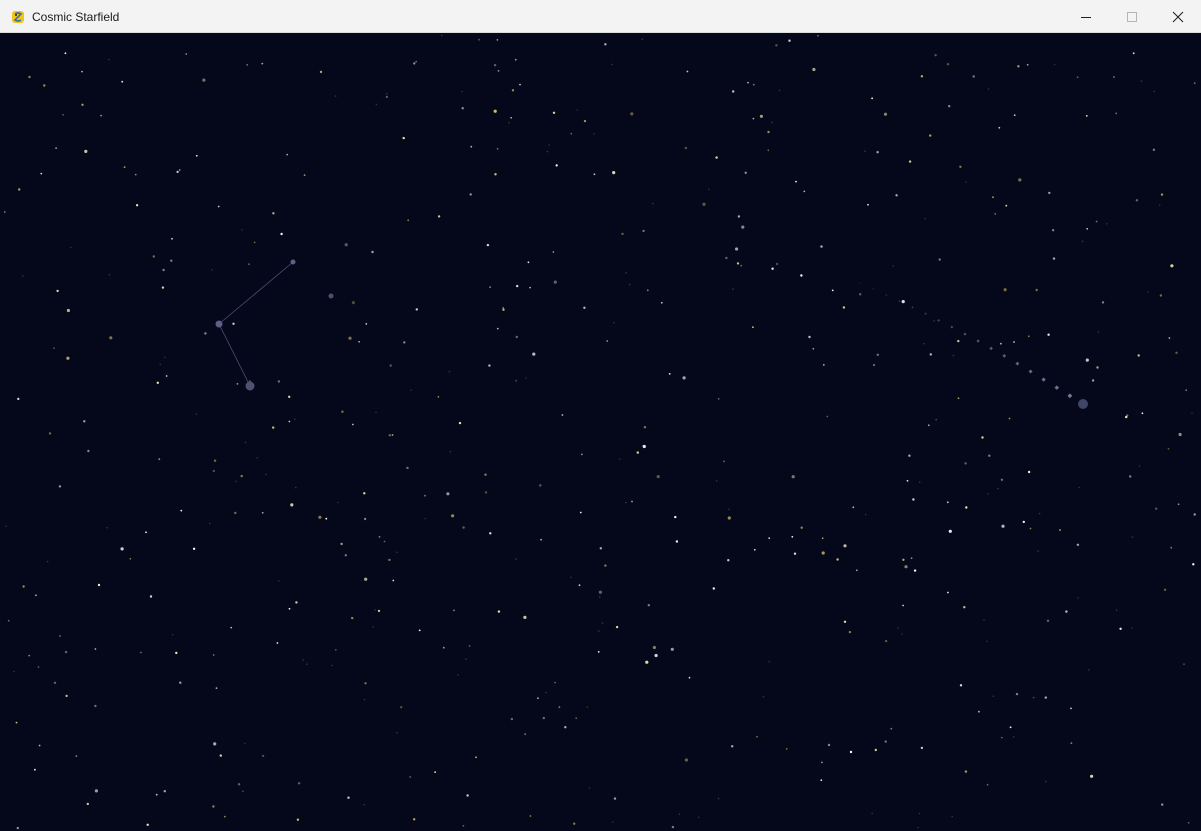 This screenshot has height=831, width=1201. What do you see at coordinates (600, 16) in the screenshot?
I see `title-bar: Cosmic Starfield` at bounding box center [600, 16].